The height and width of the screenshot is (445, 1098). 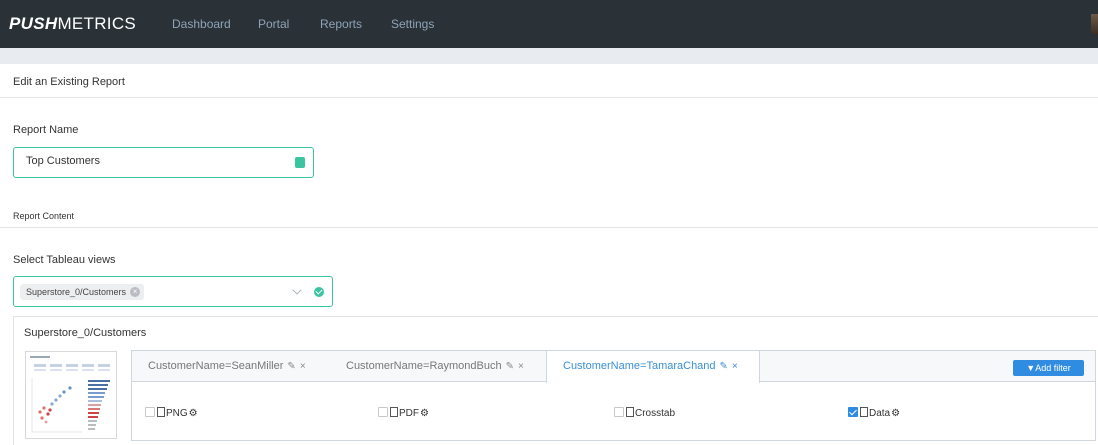 What do you see at coordinates (173, 291) in the screenshot?
I see `tableau-views-select: Superstore_0/Customers ×` at bounding box center [173, 291].